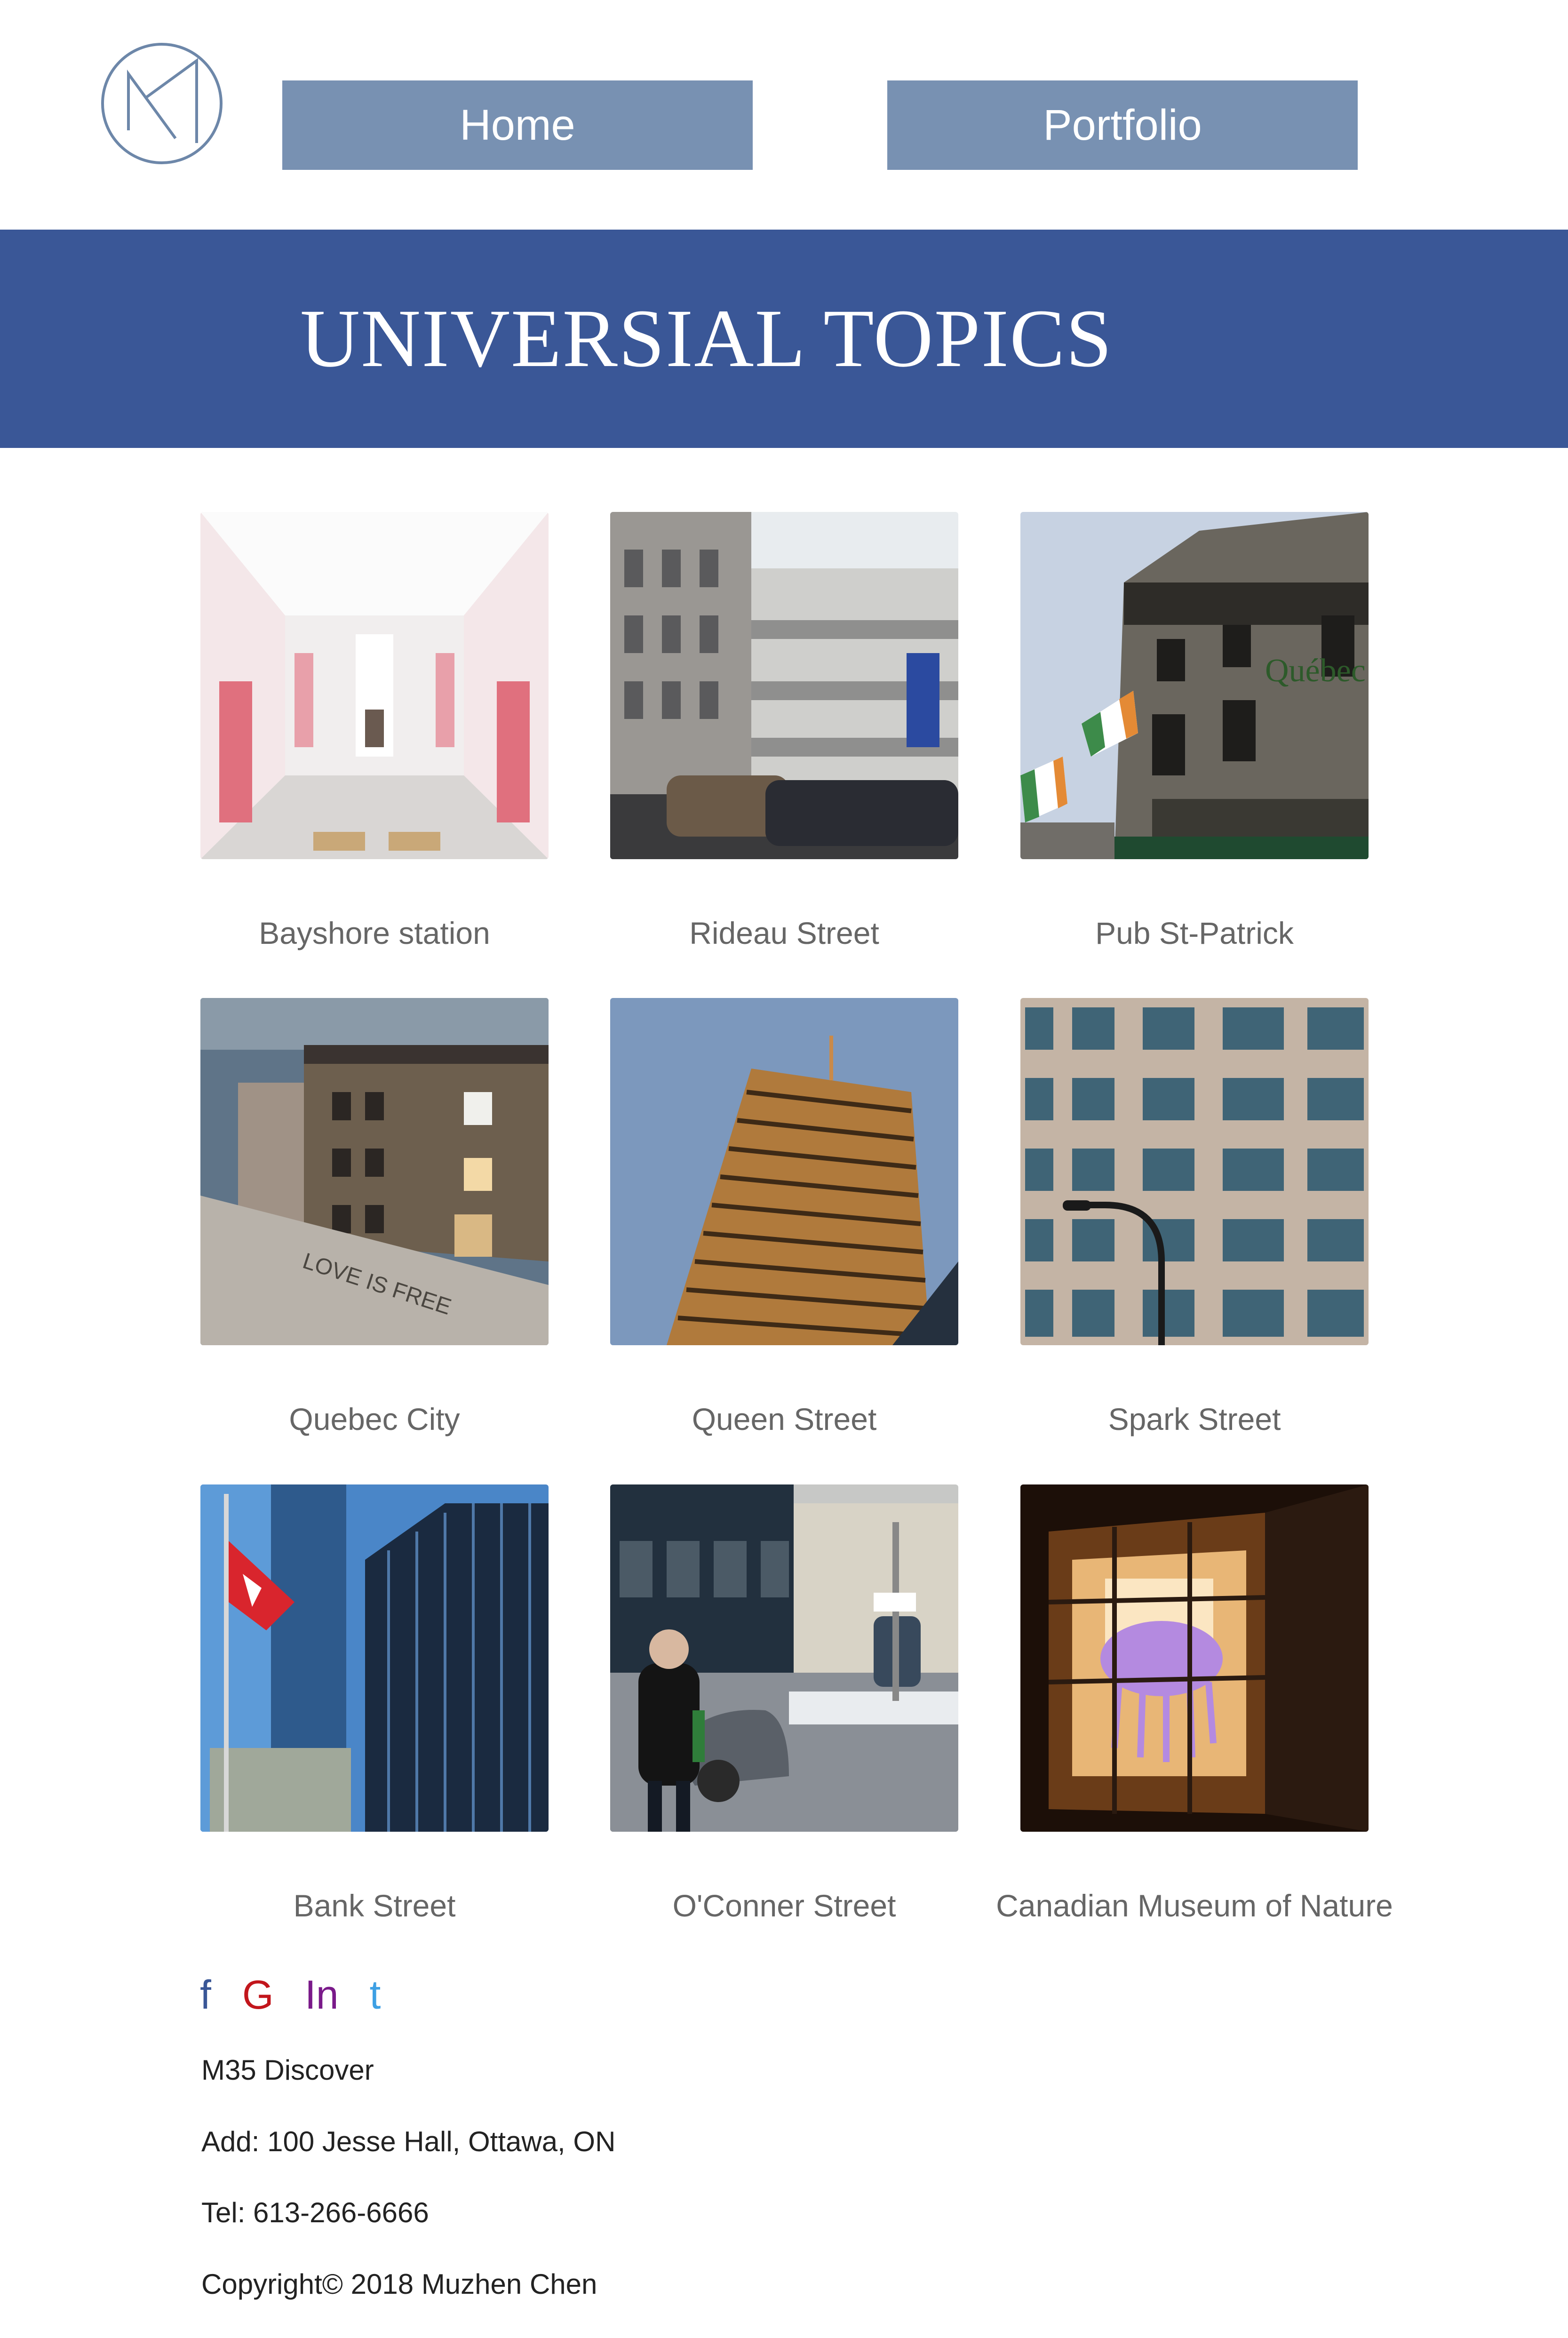  Describe the element at coordinates (374, 1419) in the screenshot. I see `tile-label: Quebec City` at that location.